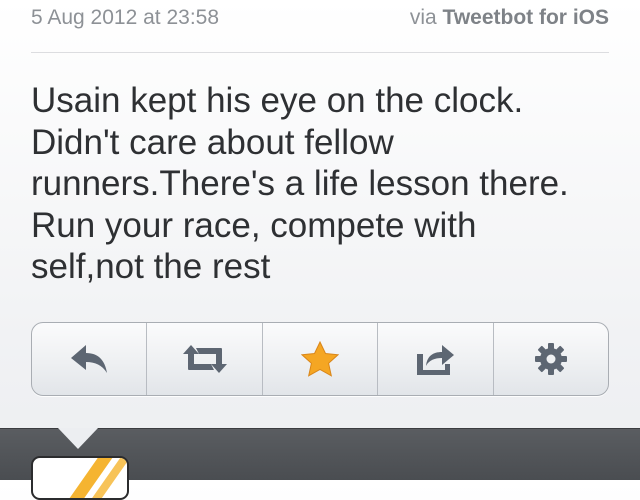  I want to click on reply-icon, so click(89, 359).